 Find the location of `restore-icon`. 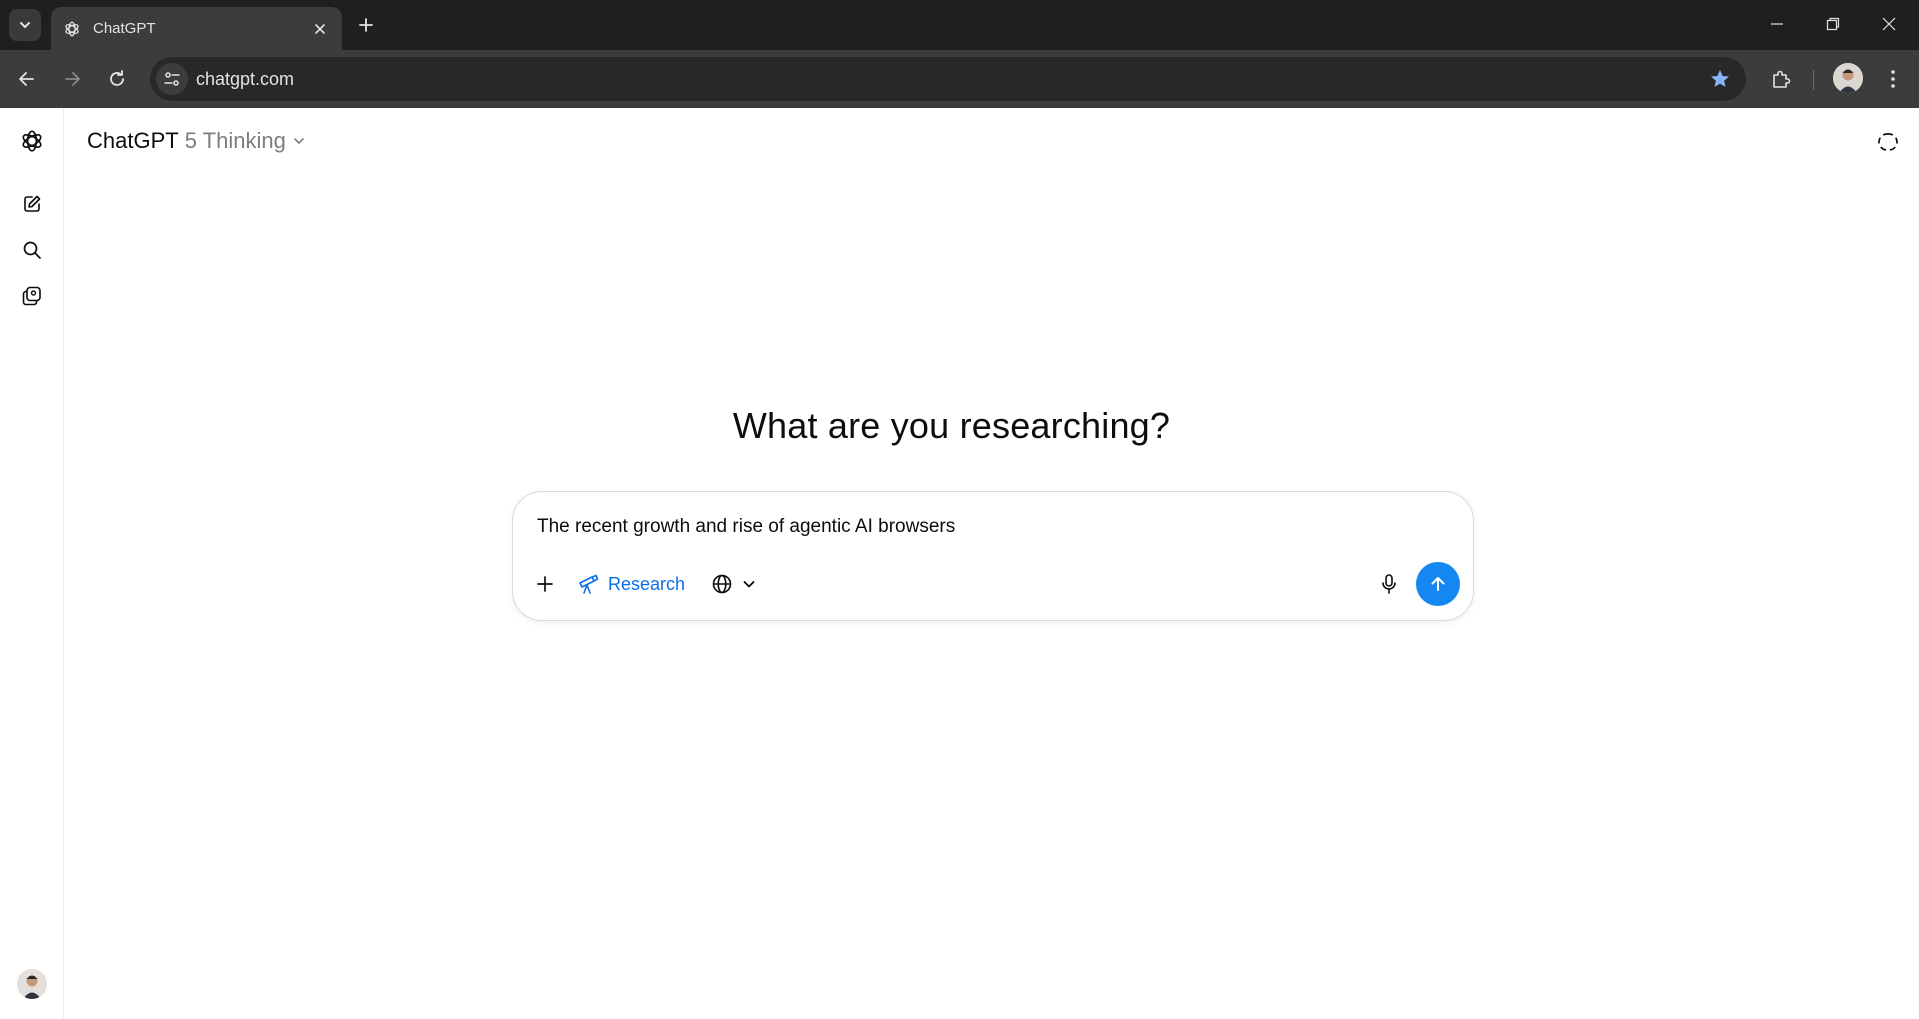

restore-icon is located at coordinates (1833, 24).